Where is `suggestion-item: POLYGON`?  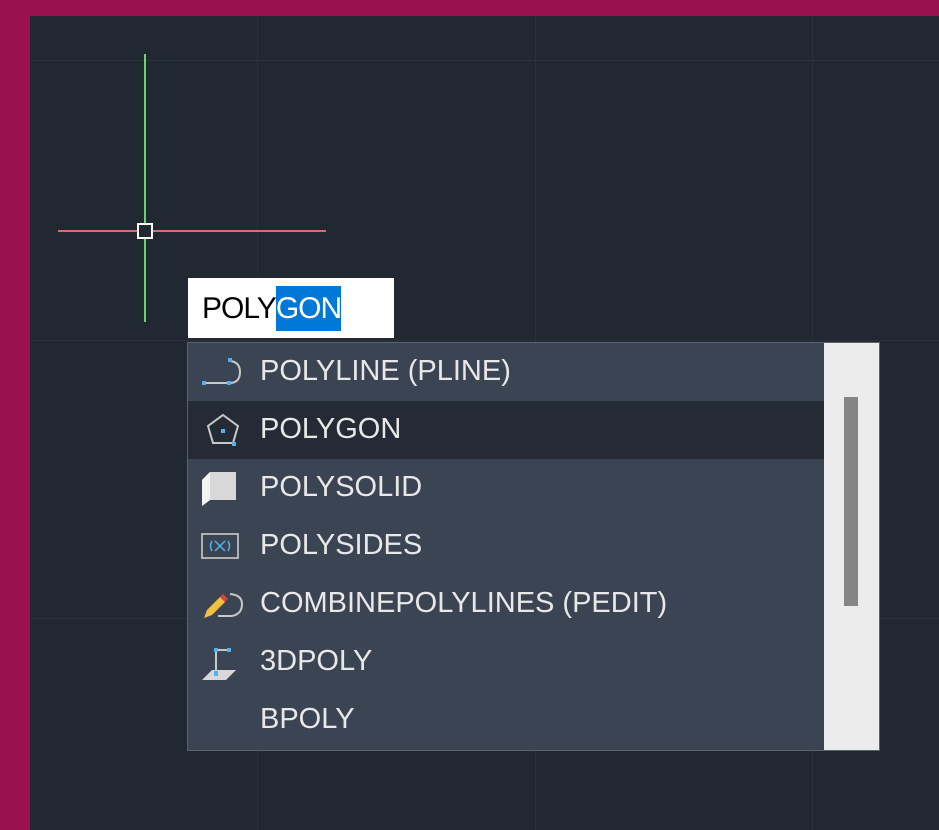
suggestion-item: POLYGON is located at coordinates (506, 430).